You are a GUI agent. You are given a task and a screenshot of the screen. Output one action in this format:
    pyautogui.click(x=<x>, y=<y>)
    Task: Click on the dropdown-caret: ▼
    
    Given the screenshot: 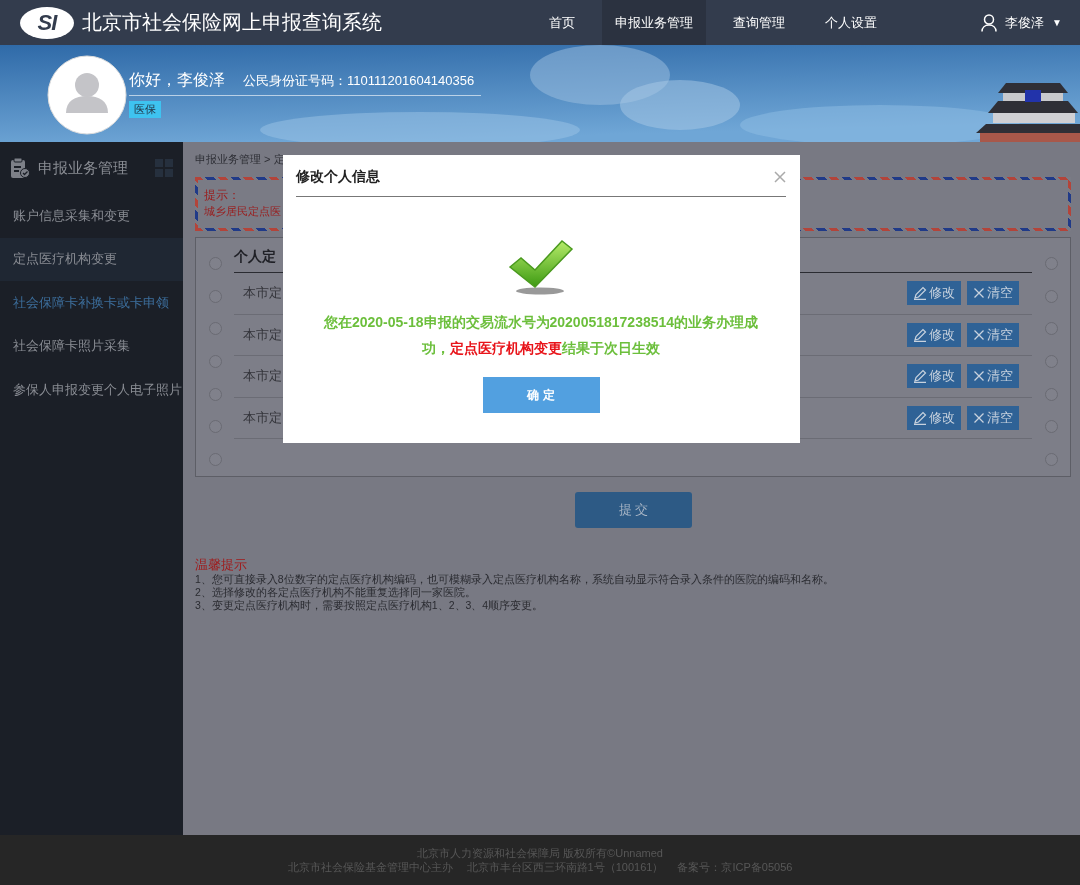 What is the action you would take?
    pyautogui.click(x=1057, y=22)
    